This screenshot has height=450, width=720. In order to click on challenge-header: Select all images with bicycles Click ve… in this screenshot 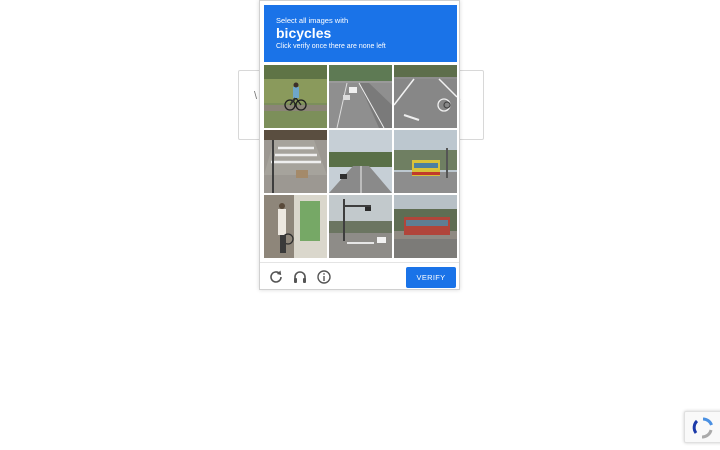, I will do `click(360, 33)`.